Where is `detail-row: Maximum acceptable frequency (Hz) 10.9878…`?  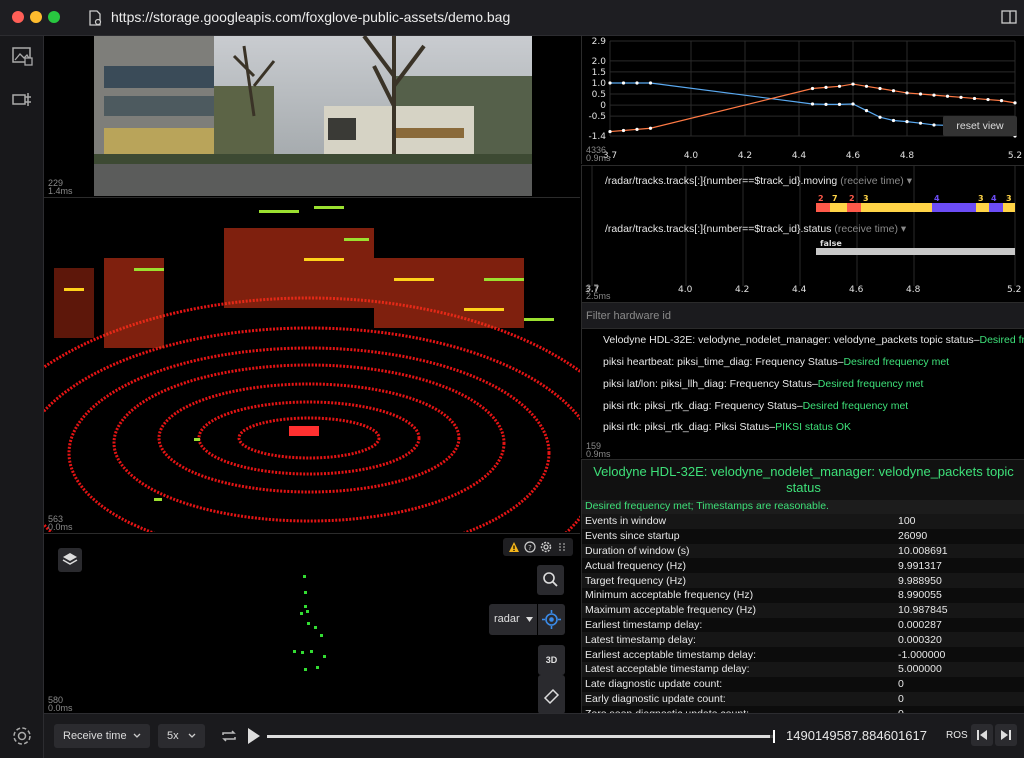 detail-row: Maximum acceptable frequency (Hz) 10.9878… is located at coordinates (803, 610).